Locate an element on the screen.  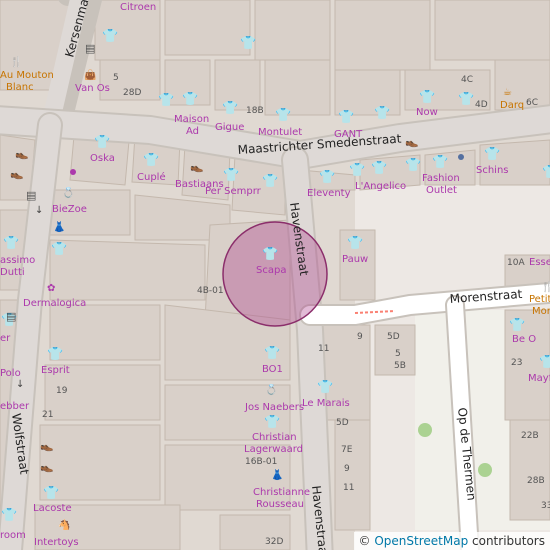
attribution-suffix: contributors is located at coordinates (508, 541).